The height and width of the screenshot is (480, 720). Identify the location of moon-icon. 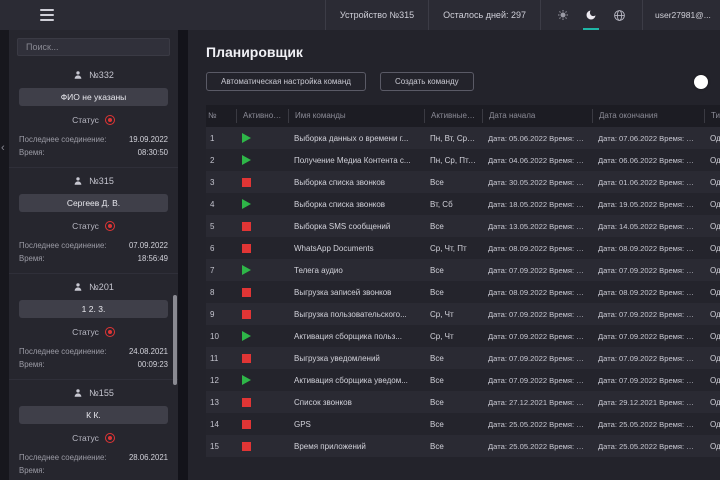
(591, 15).